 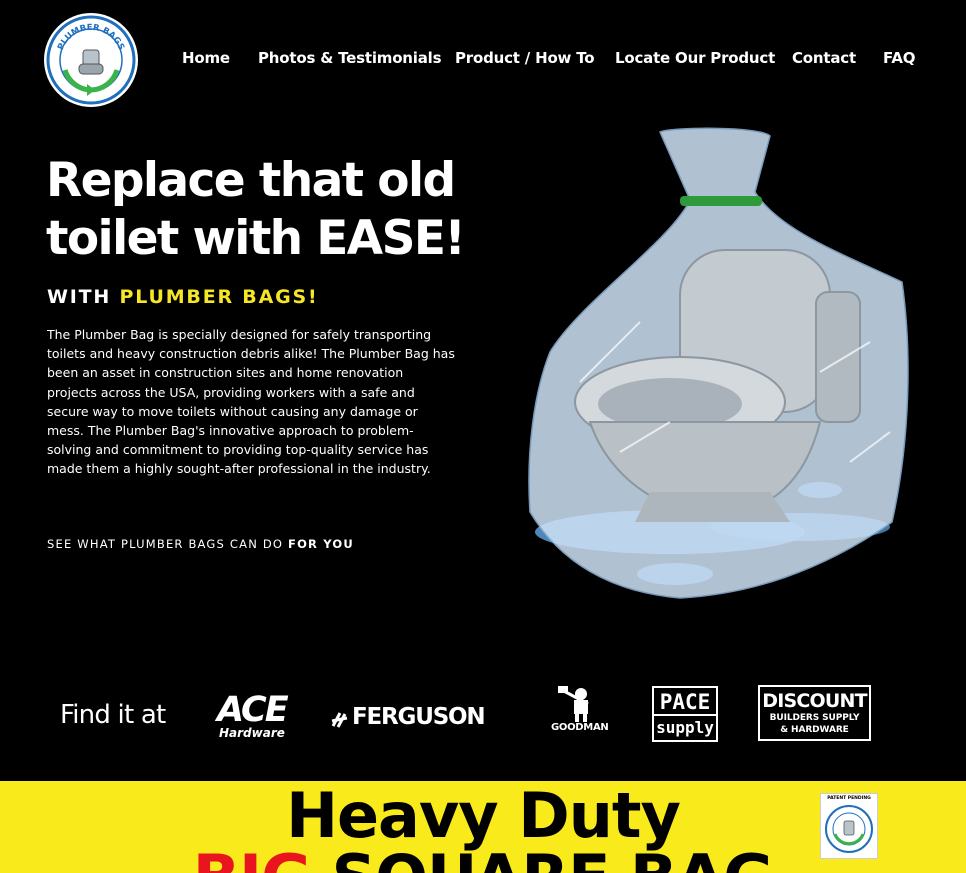 What do you see at coordinates (685, 702) in the screenshot?
I see `pace-top: PACE` at bounding box center [685, 702].